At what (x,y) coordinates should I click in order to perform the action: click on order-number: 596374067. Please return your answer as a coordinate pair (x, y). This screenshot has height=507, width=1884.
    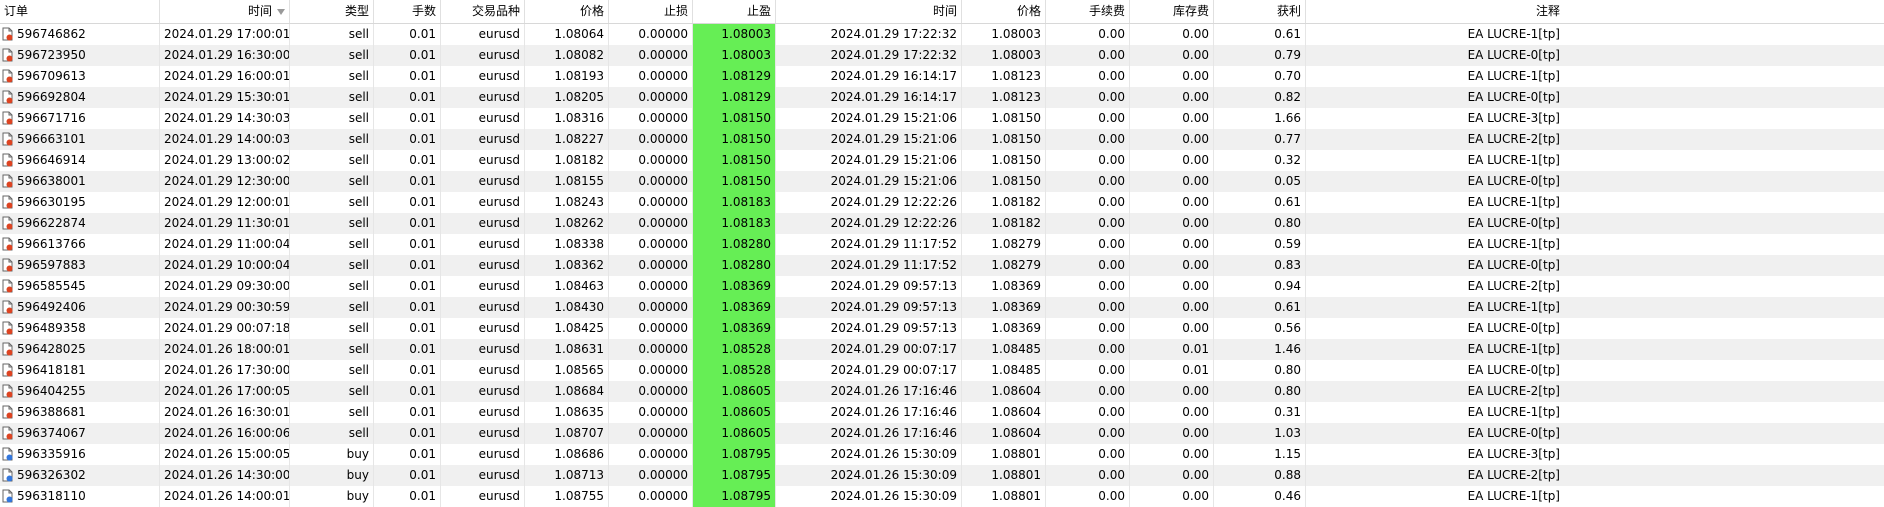
    Looking at the image, I should click on (51, 433).